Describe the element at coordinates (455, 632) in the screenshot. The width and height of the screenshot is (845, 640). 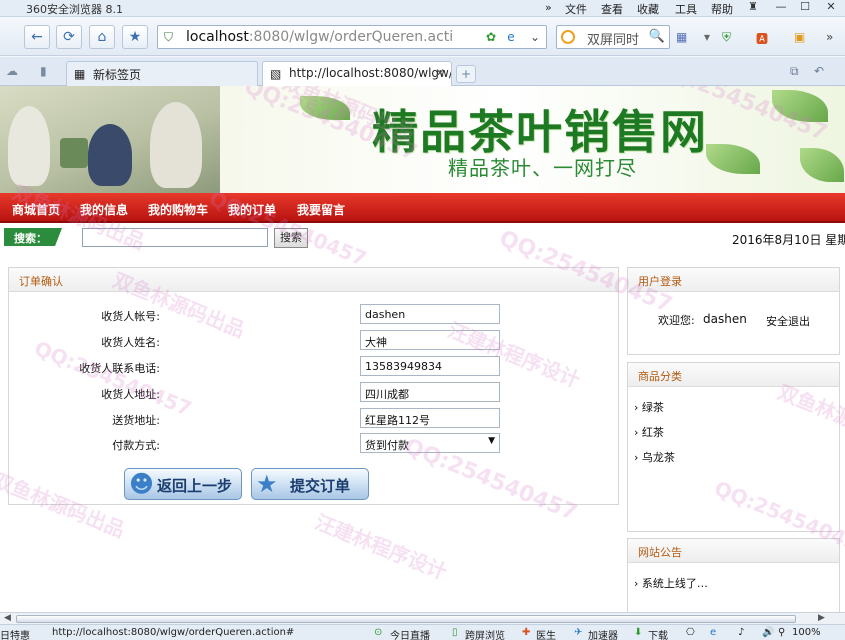
I see `split-view-icon: ▯` at that location.